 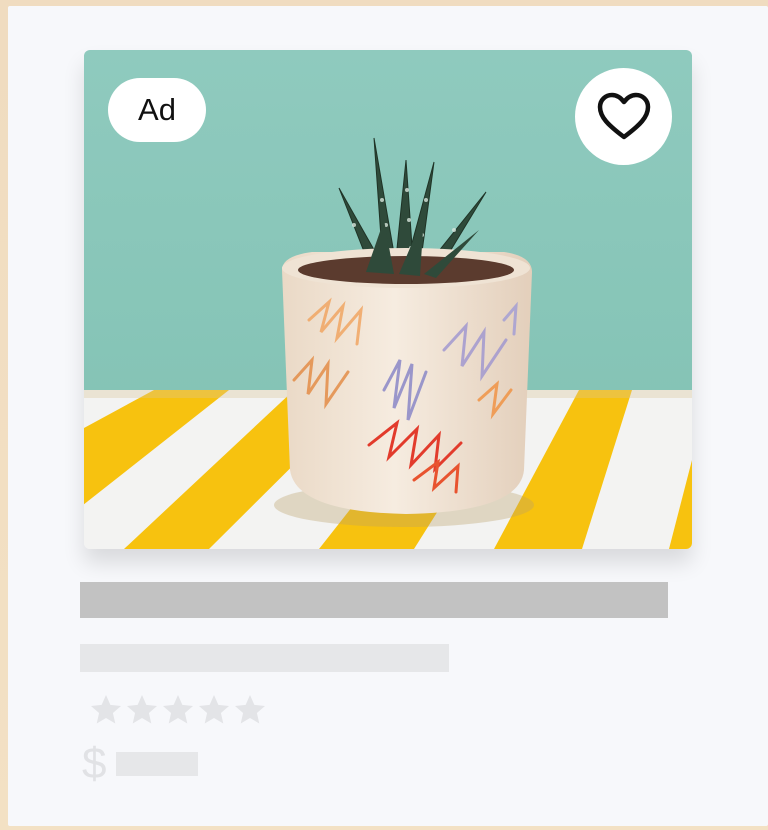 I want to click on ad-badge: Ad, so click(x=157, y=110).